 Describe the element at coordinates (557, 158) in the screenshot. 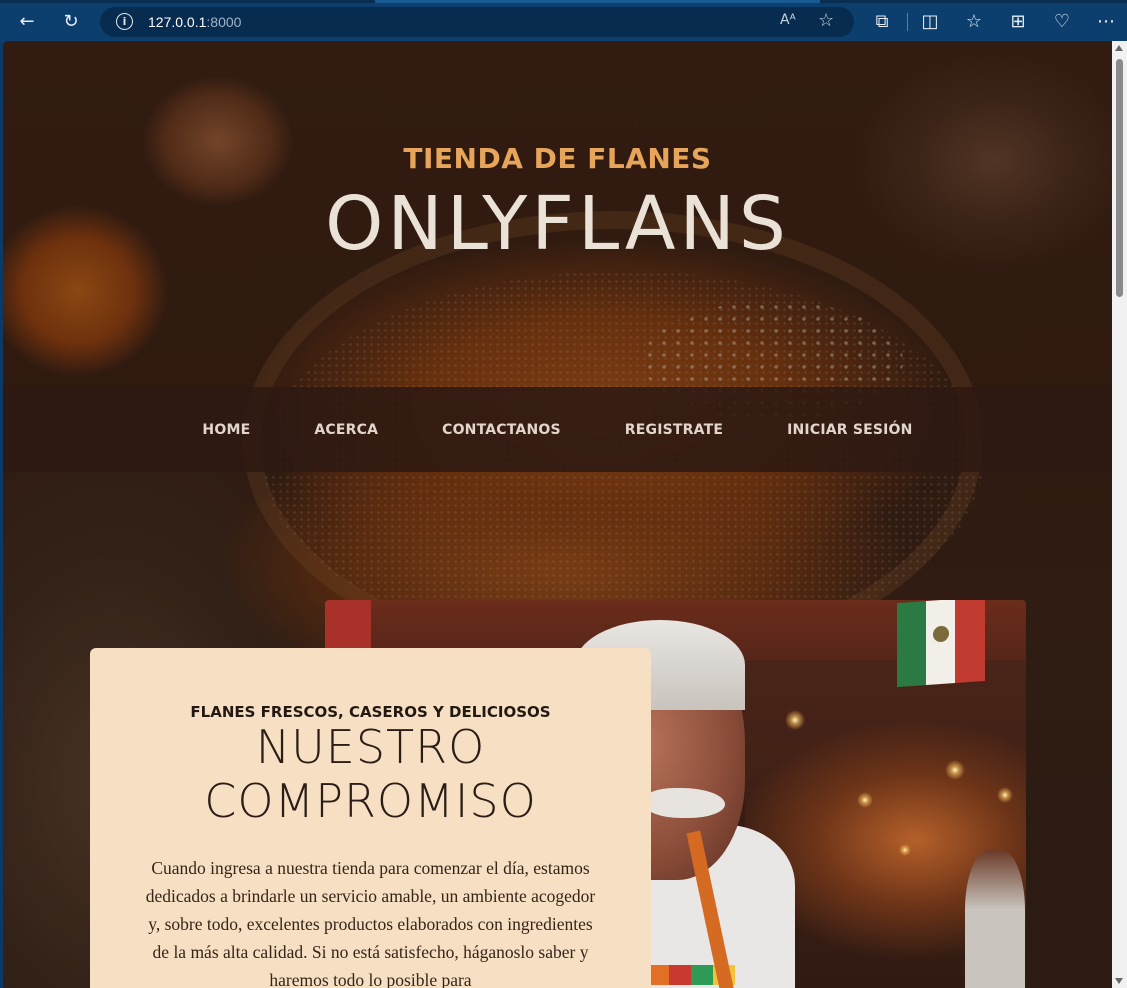

I see `site-subtitle: TIENDA DE FLANES` at that location.